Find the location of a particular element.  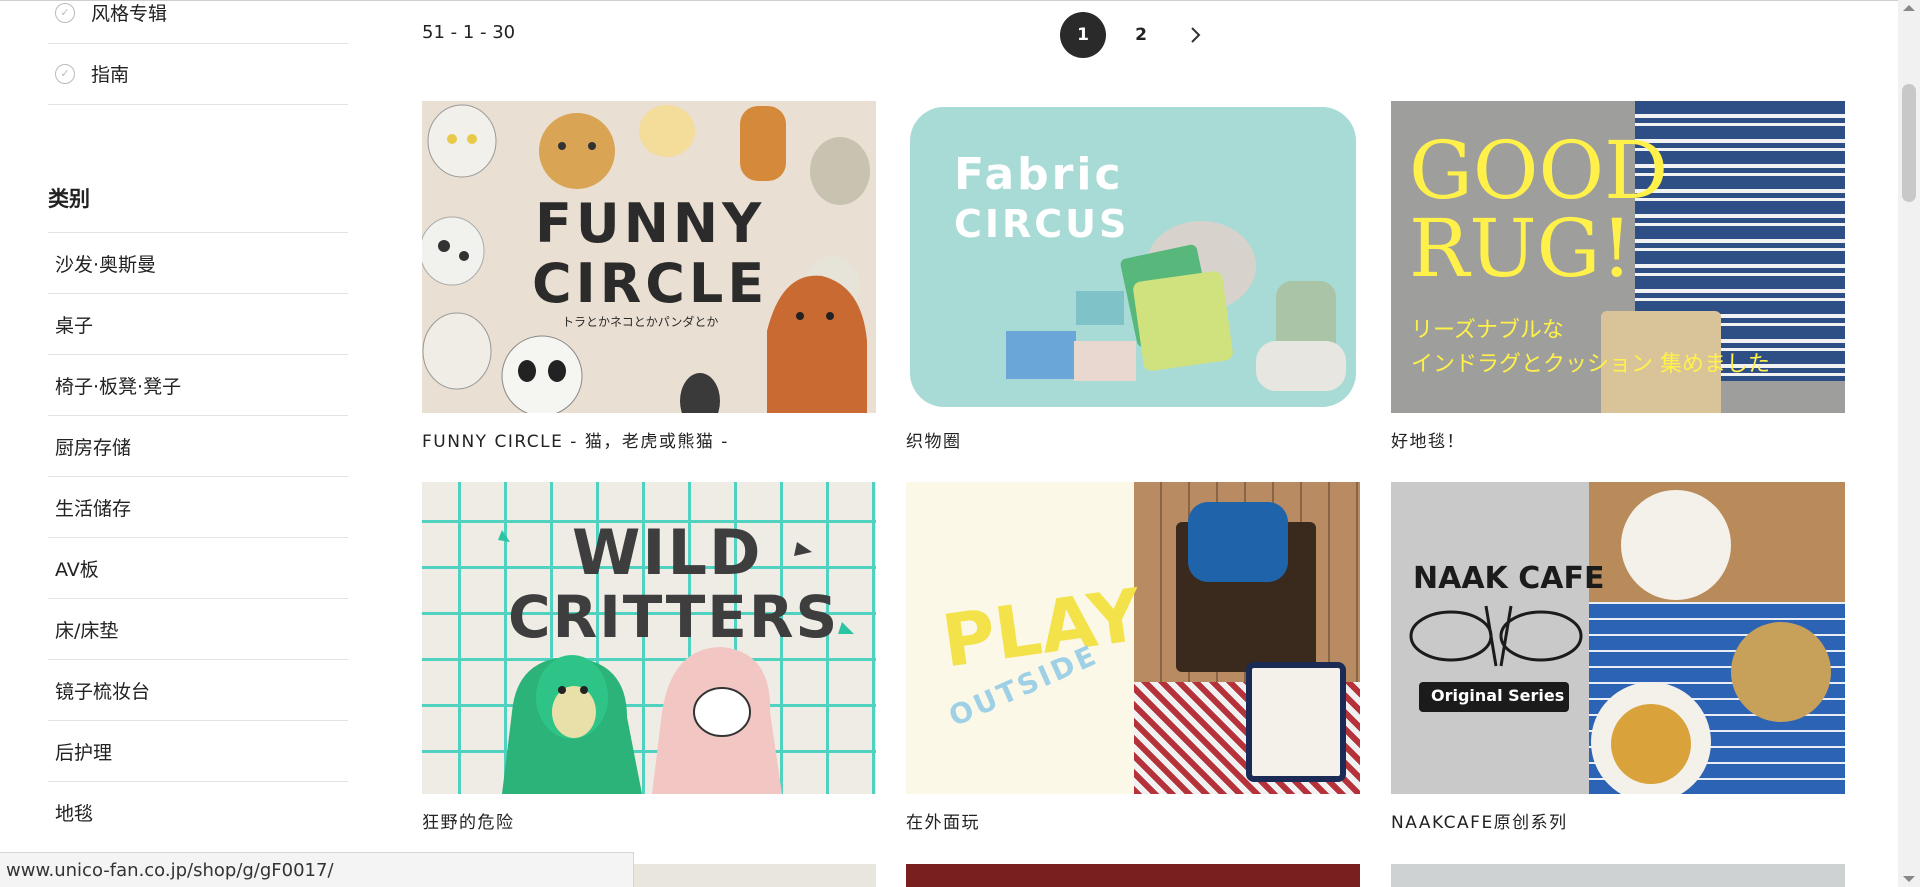

category-item: 床/床垫 is located at coordinates (198, 628).